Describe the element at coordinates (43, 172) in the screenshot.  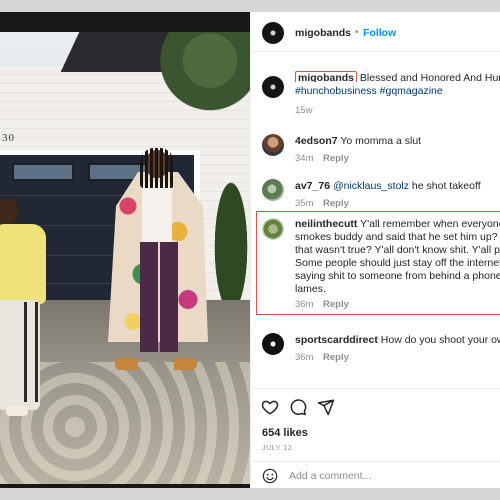
I see `garage-window` at that location.